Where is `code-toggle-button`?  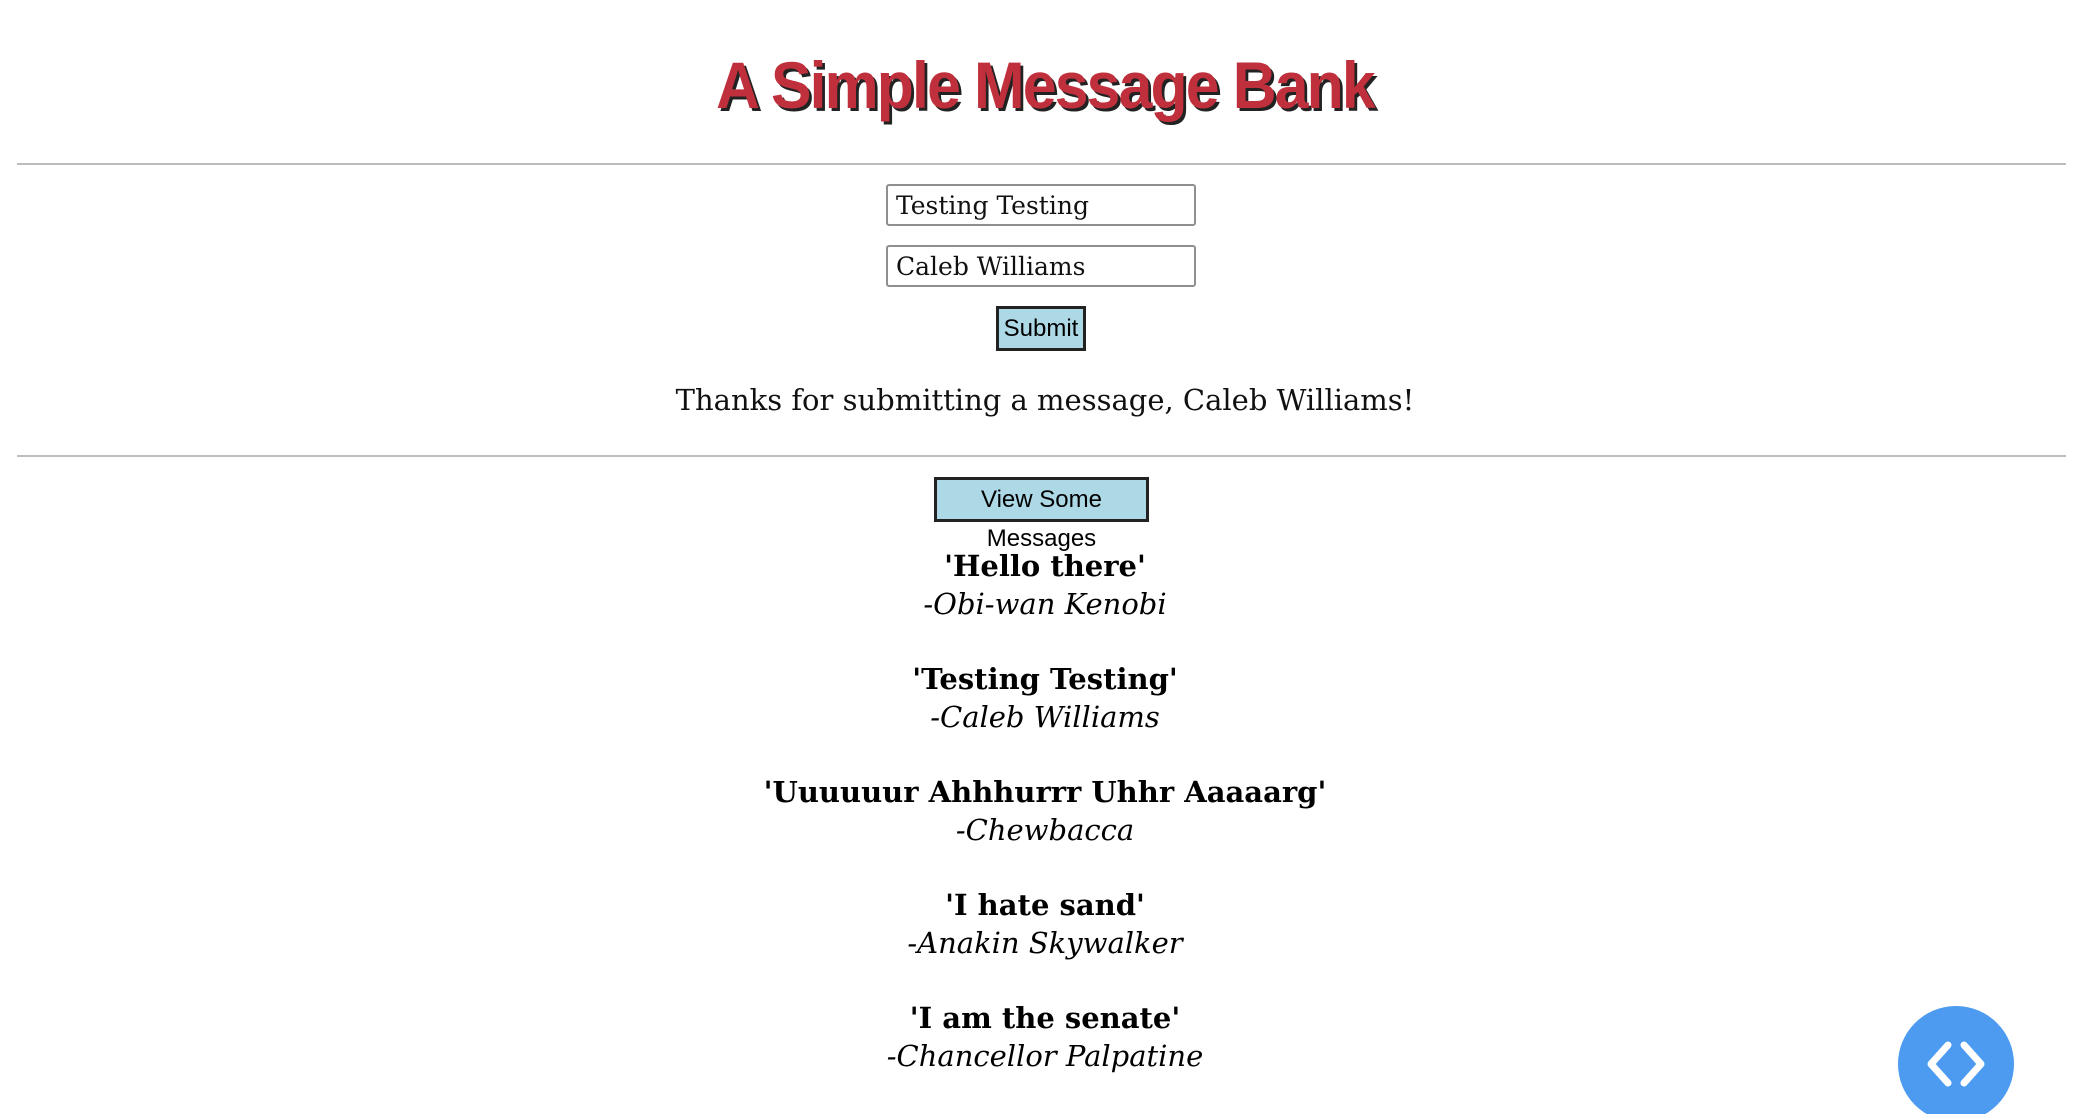
code-toggle-button is located at coordinates (1956, 1060).